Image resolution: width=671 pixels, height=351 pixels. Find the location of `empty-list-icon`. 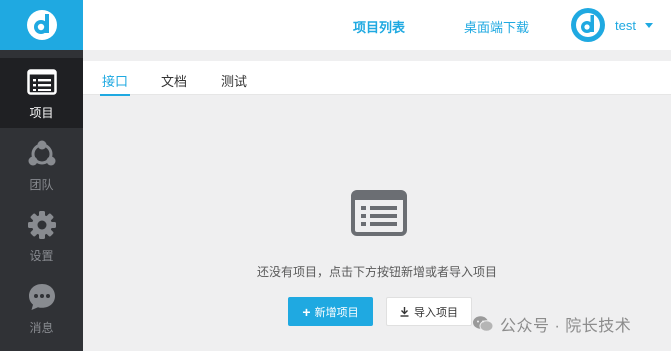

empty-list-icon is located at coordinates (379, 213).